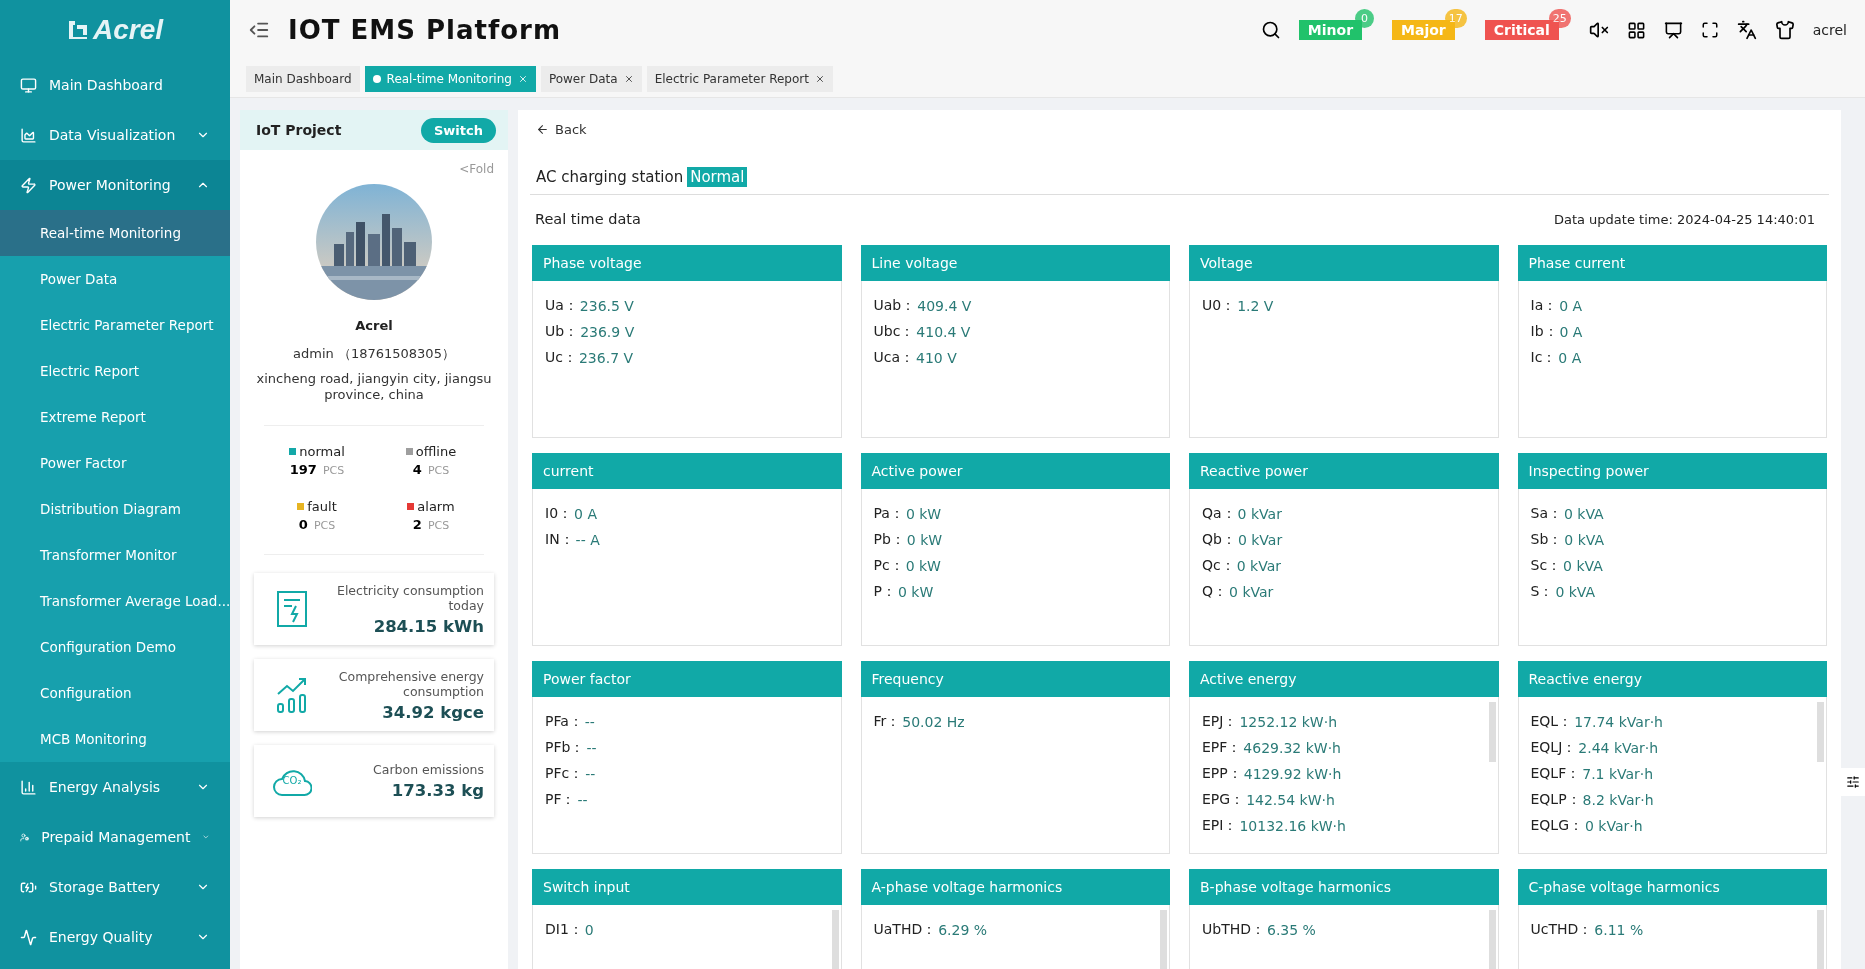 The image size is (1865, 969). What do you see at coordinates (1546, 566) in the screenshot?
I see `reading-label: Sc：` at bounding box center [1546, 566].